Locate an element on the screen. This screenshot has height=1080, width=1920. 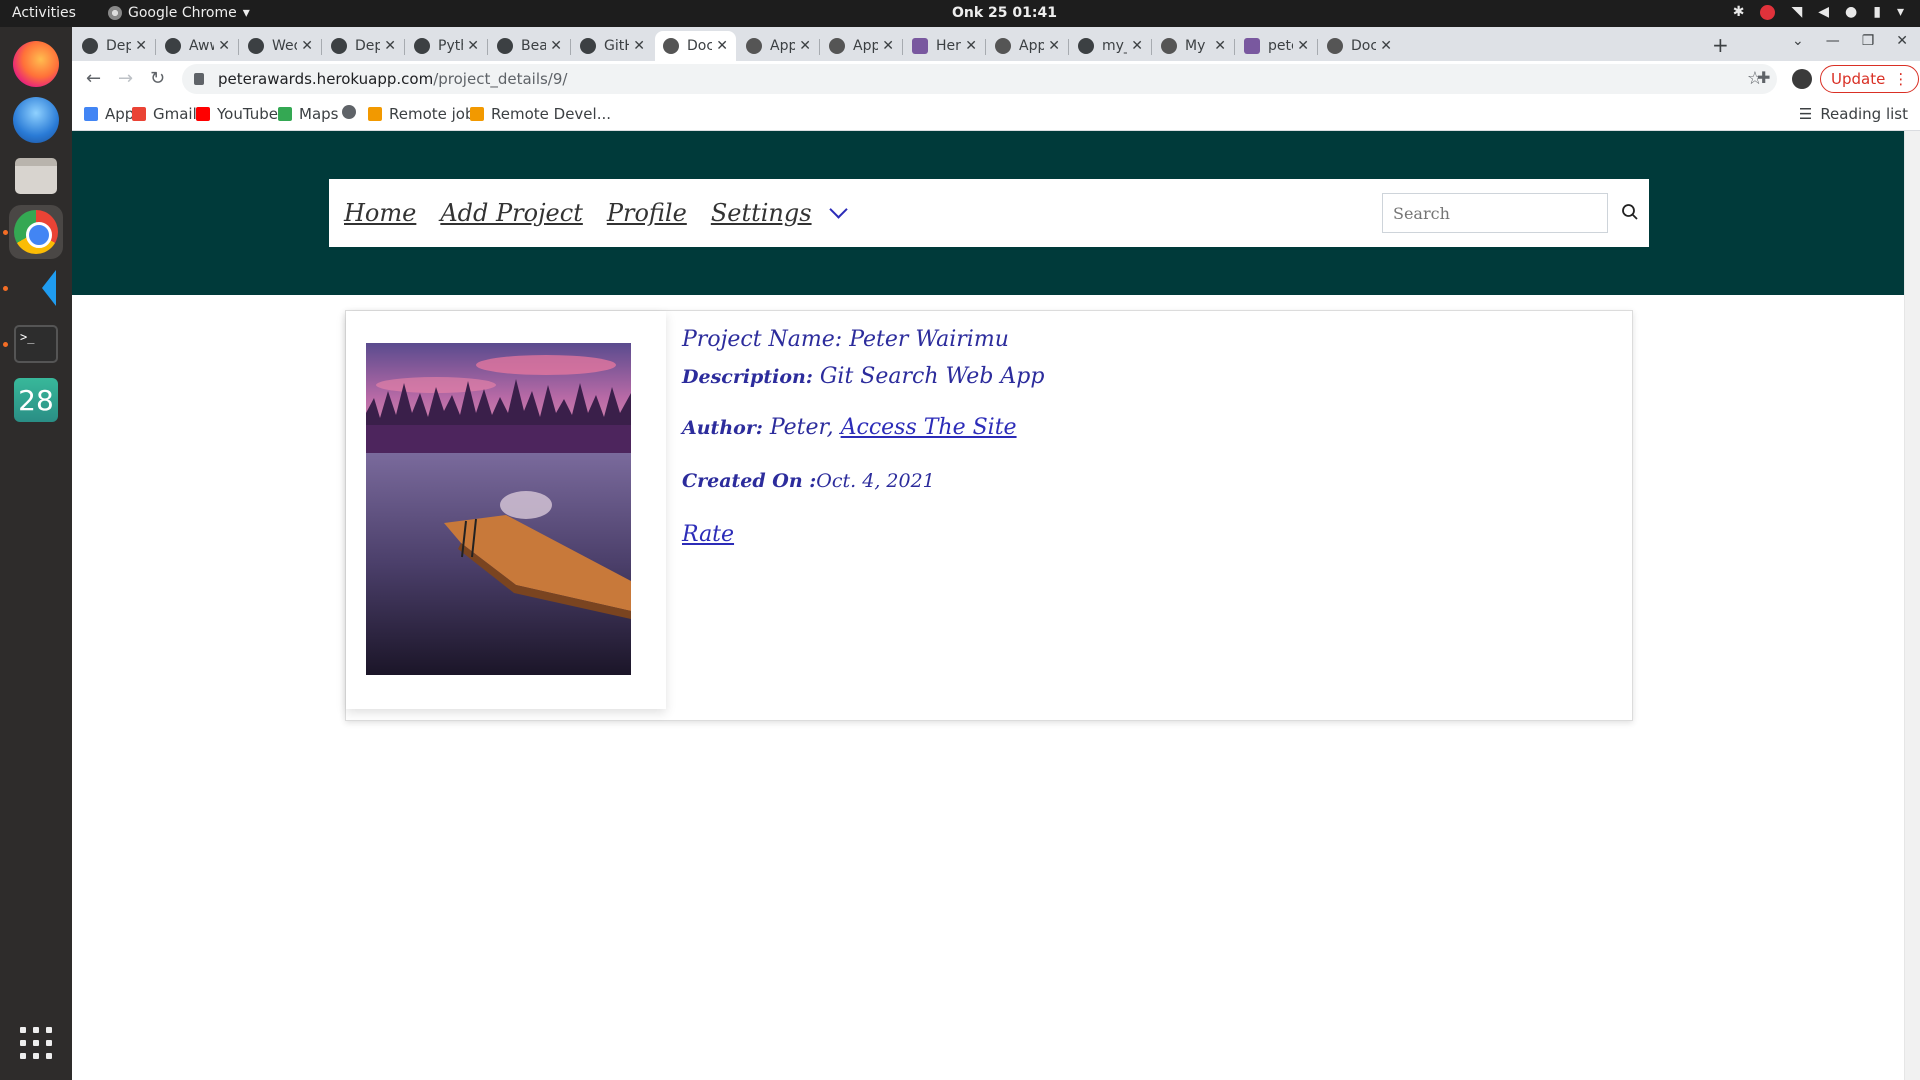
dock-files is located at coordinates (36, 176).